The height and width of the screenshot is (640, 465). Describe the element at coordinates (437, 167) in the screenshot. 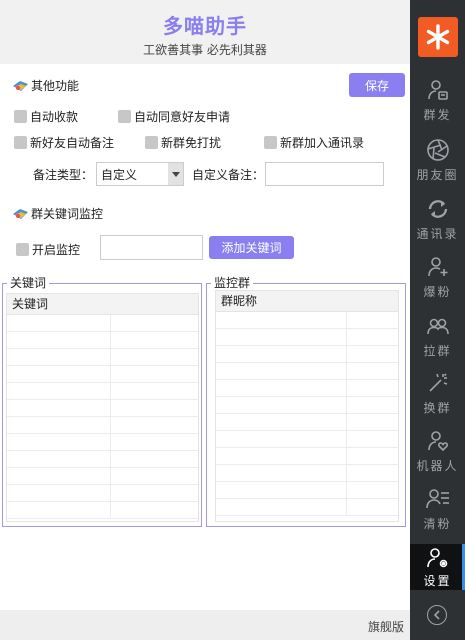

I see `nav-item-moments: 朋友圈` at that location.